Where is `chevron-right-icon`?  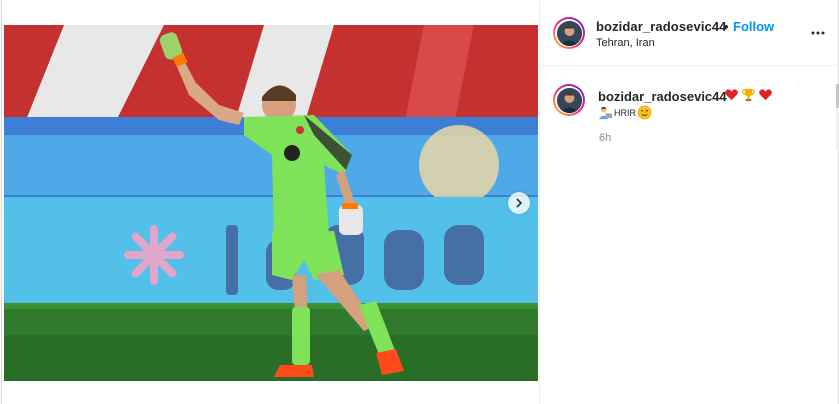 chevron-right-icon is located at coordinates (519, 203).